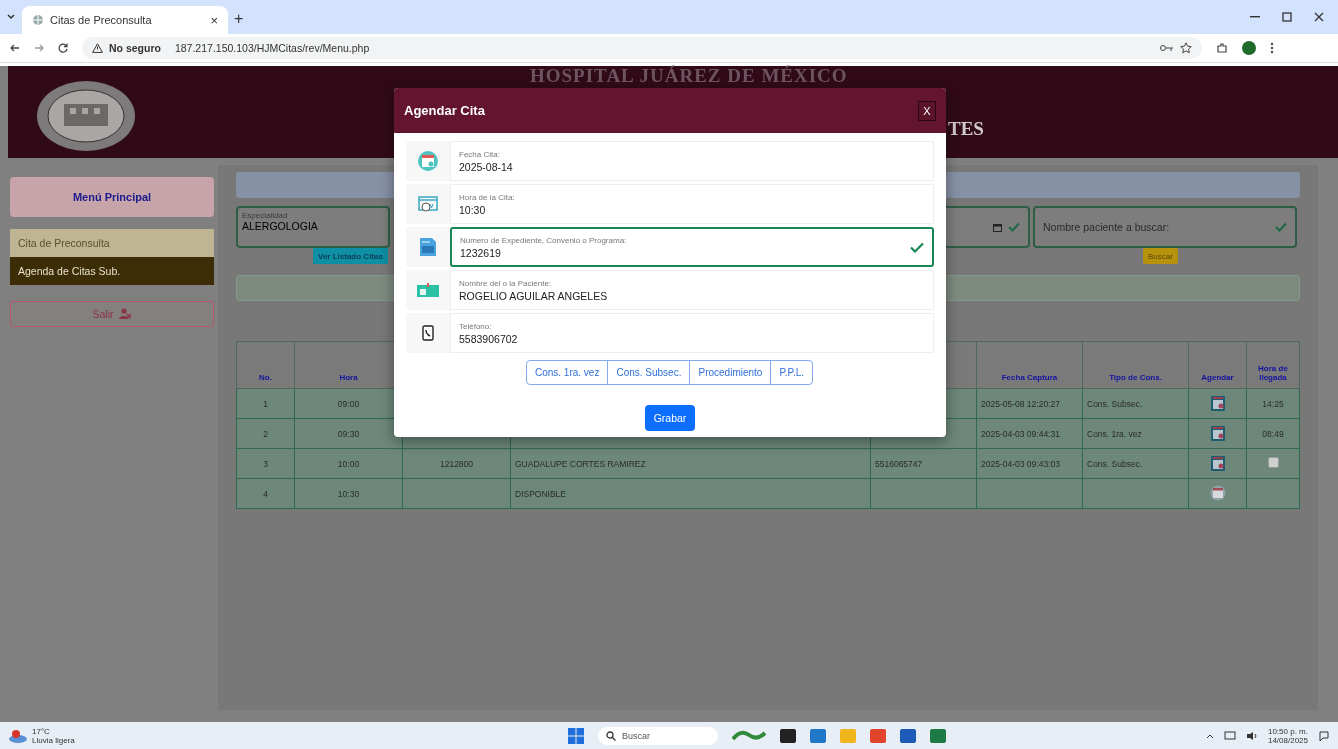 Image resolution: width=1338 pixels, height=749 pixels. What do you see at coordinates (18, 735) in the screenshot?
I see `weather-icon` at bounding box center [18, 735].